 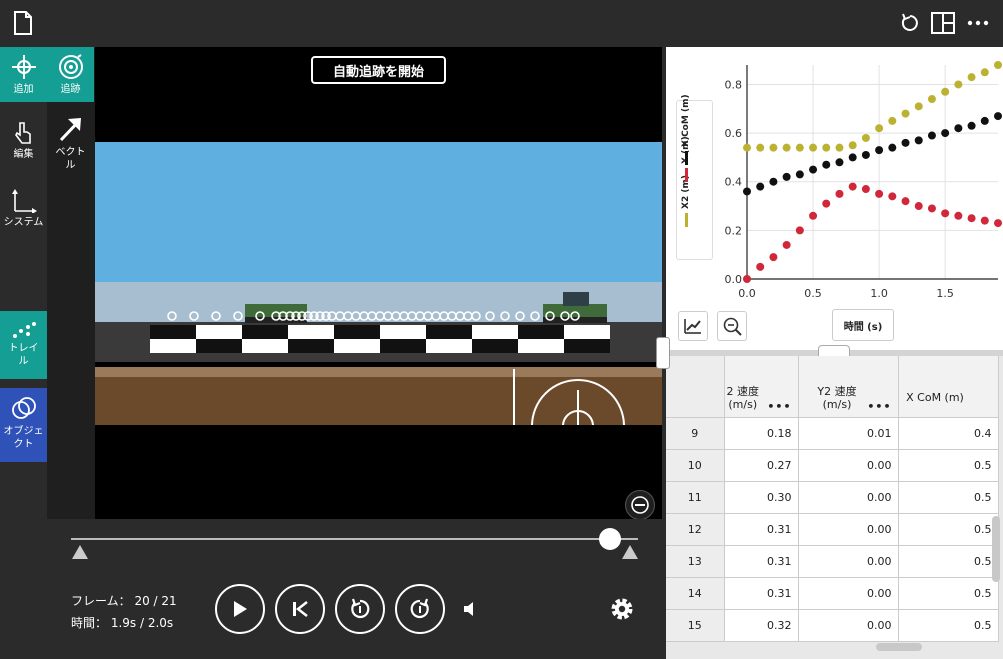 I want to click on table-row: 13 0.31 0.00 0.5, so click(x=832, y=561).